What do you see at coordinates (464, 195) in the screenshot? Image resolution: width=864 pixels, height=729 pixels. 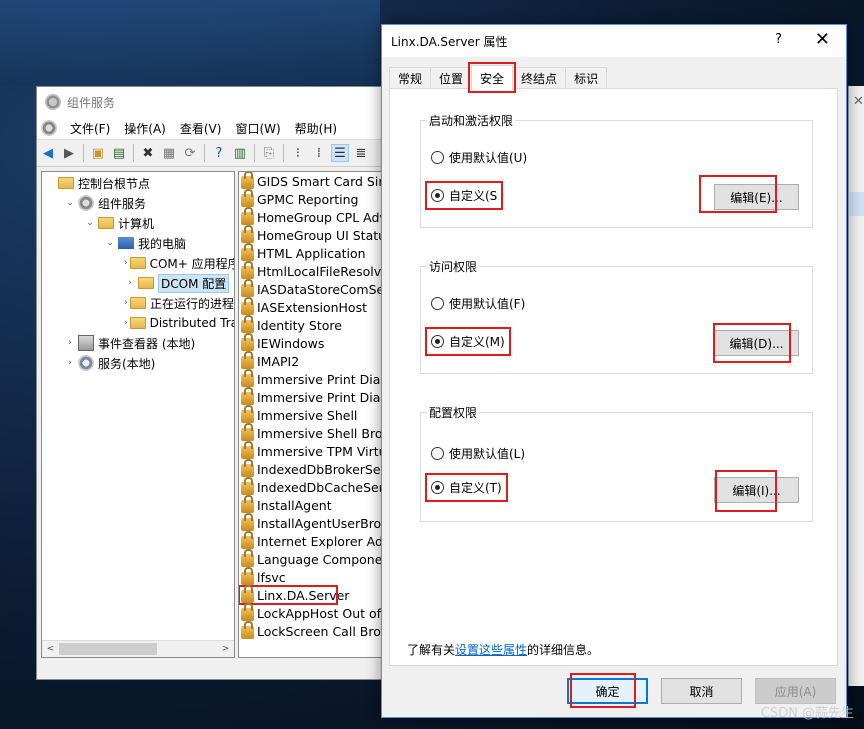 I see `radio-customize: 自定义(S` at bounding box center [464, 195].